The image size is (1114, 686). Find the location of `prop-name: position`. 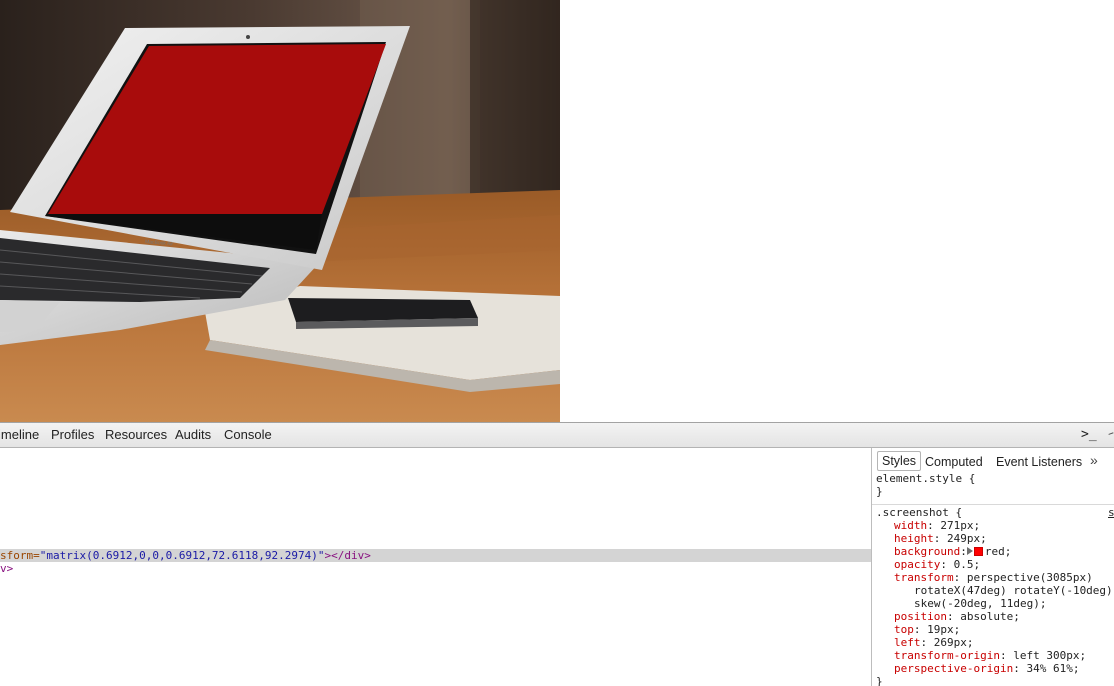

prop-name: position is located at coordinates (920, 616).